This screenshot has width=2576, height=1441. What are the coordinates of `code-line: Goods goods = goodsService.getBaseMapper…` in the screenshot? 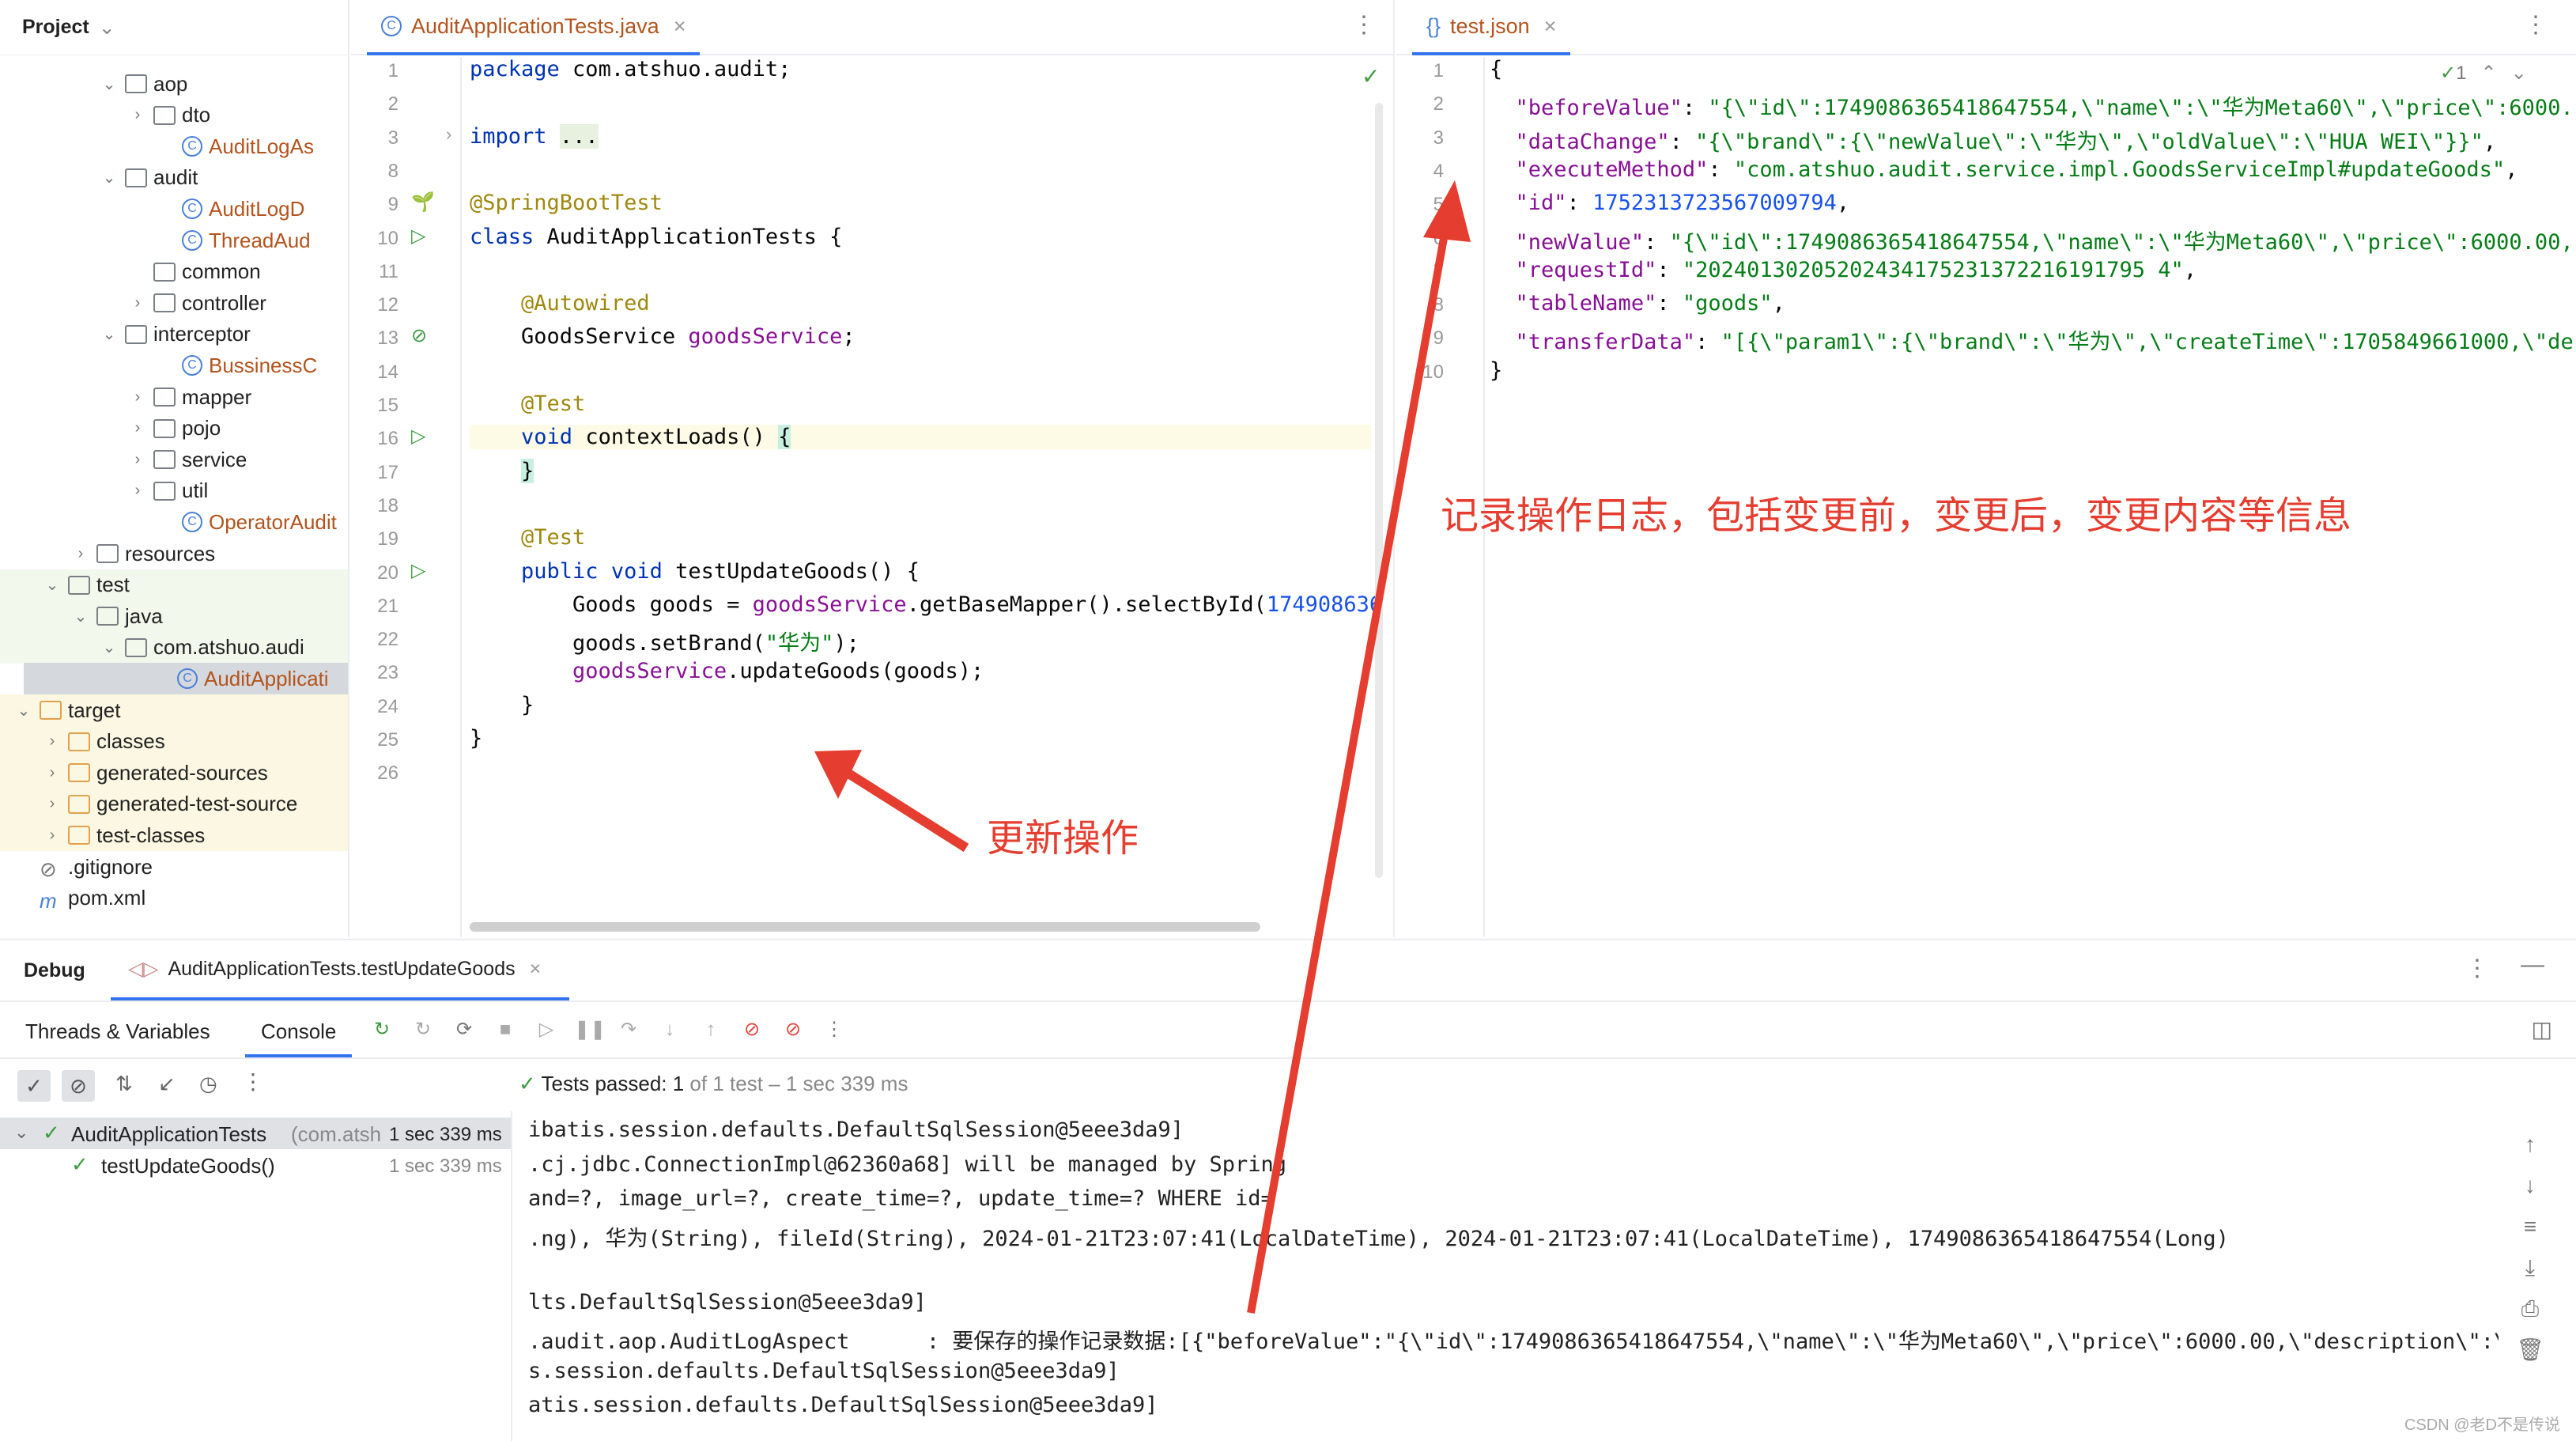 It's located at (926, 605).